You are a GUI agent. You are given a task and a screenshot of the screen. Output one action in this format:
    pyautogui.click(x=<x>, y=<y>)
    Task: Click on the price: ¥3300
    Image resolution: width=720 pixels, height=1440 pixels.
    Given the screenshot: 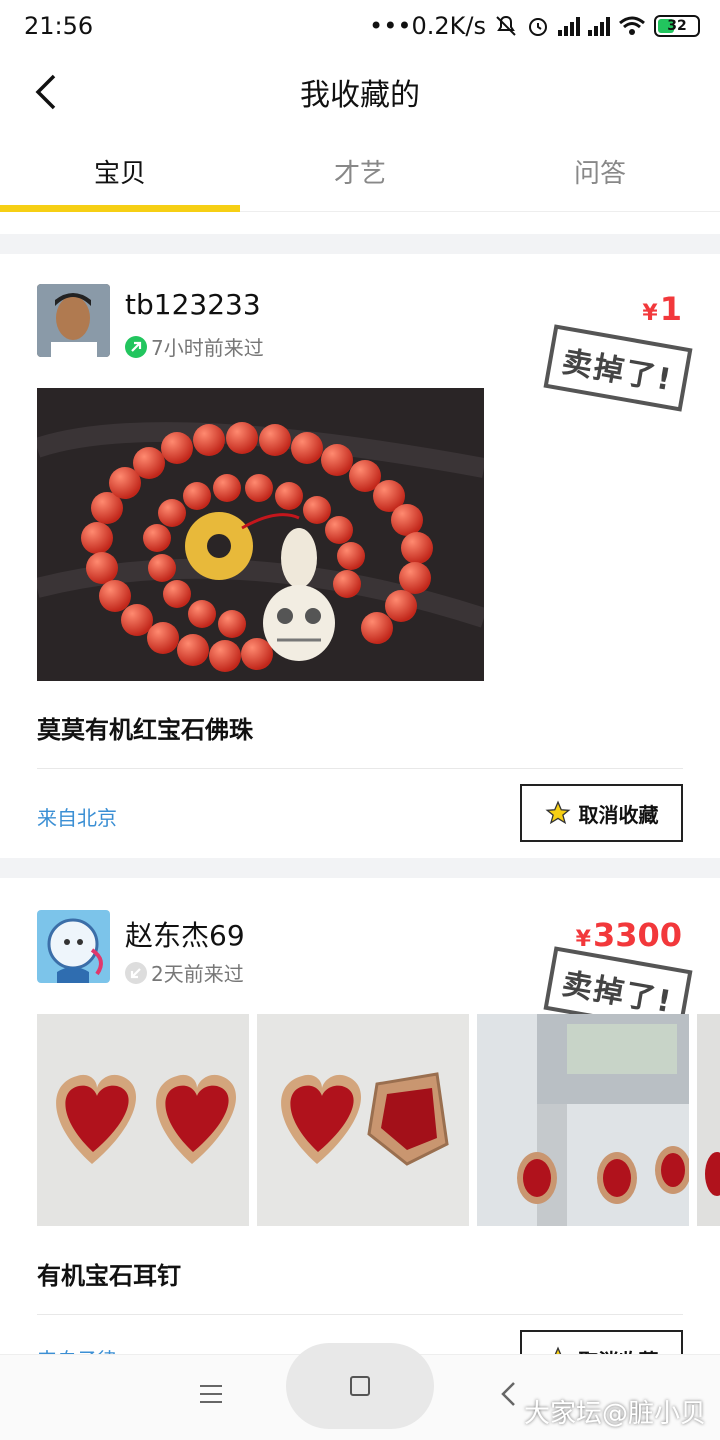 What is the action you would take?
    pyautogui.click(x=629, y=935)
    